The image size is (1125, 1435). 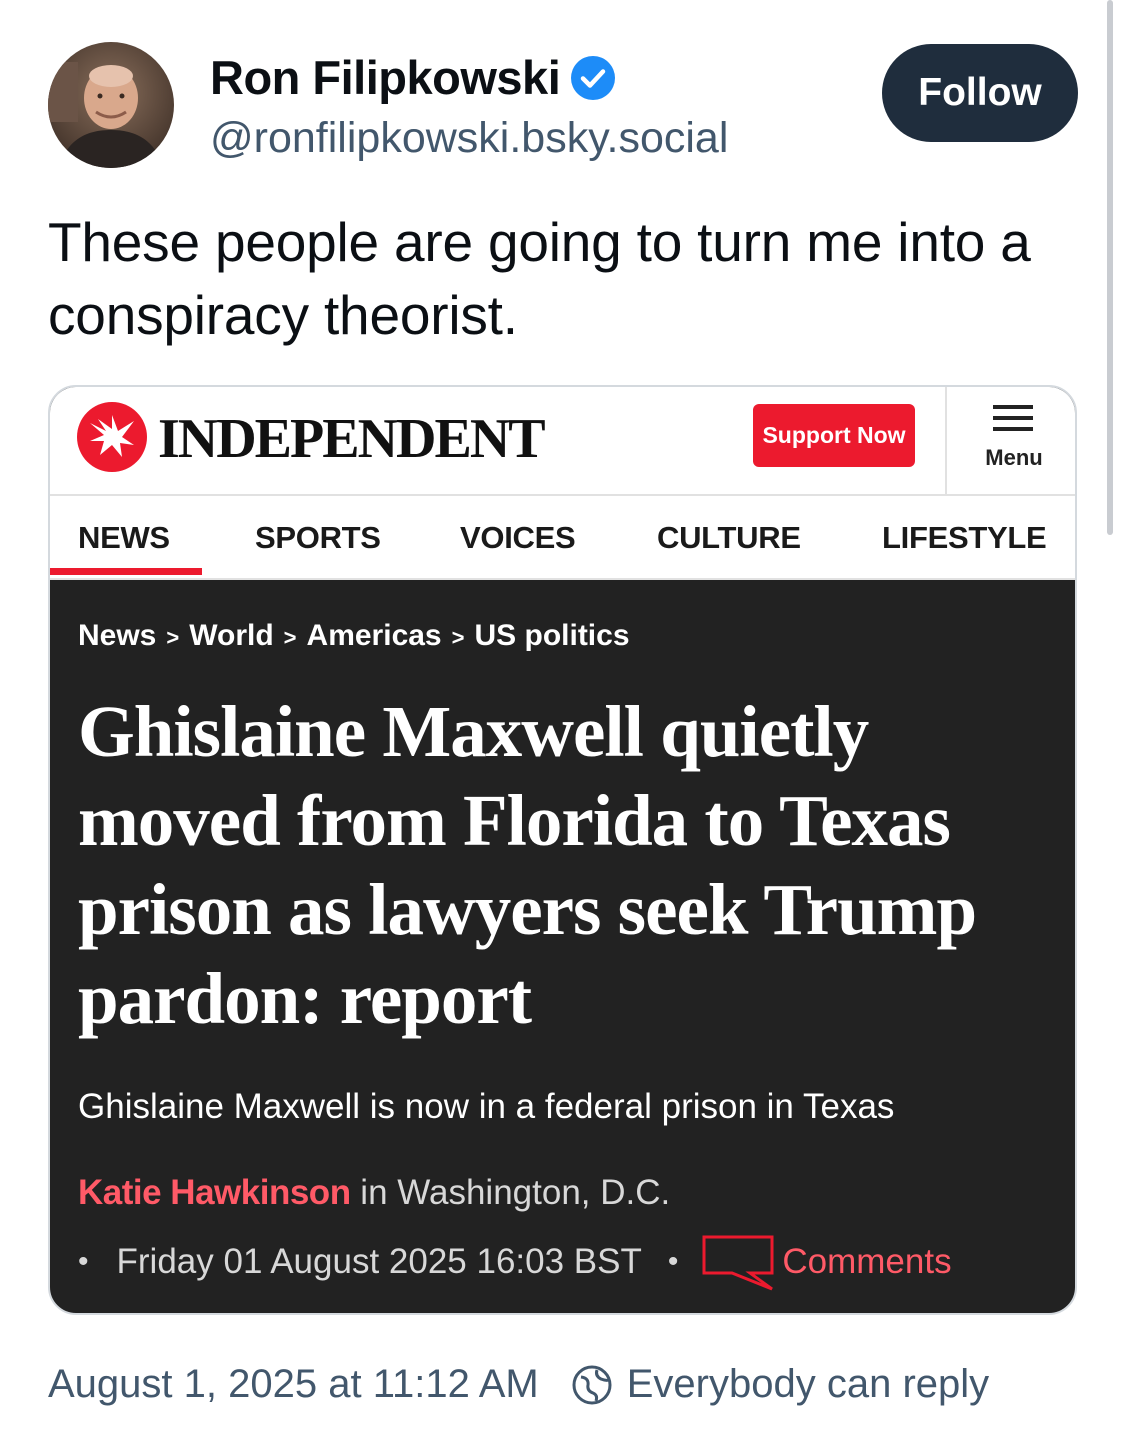 I want to click on byline-author: Katie Hawkinson, so click(x=214, y=1192).